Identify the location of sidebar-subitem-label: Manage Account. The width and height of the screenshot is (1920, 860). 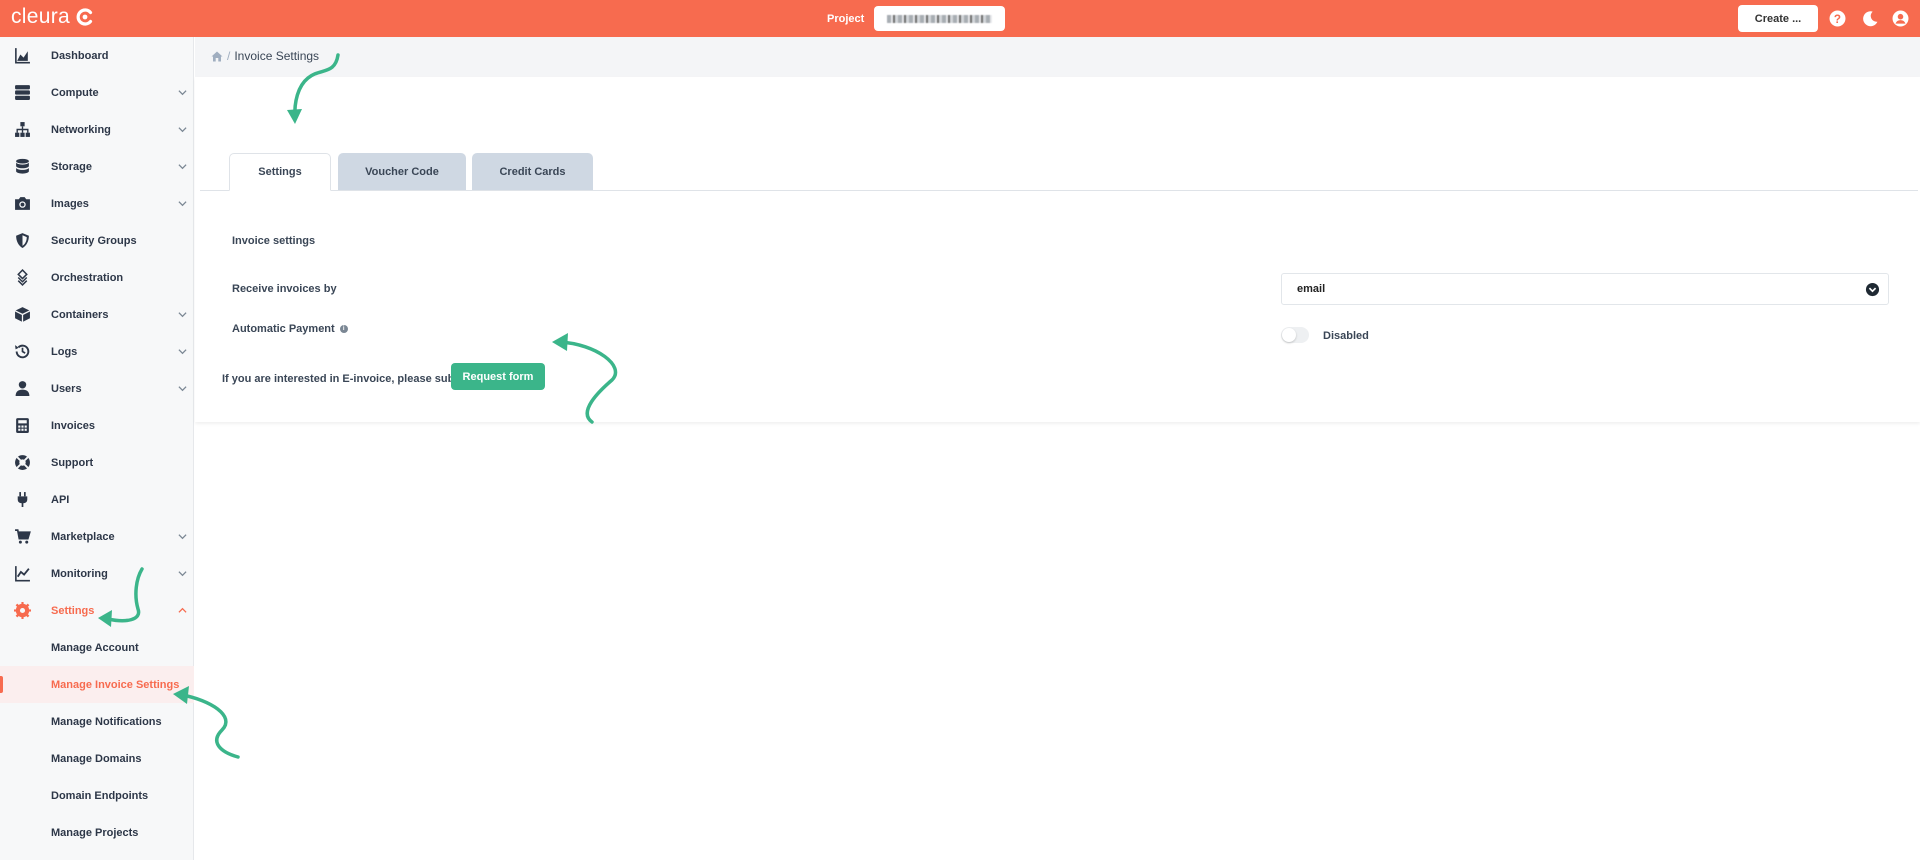
(95, 647).